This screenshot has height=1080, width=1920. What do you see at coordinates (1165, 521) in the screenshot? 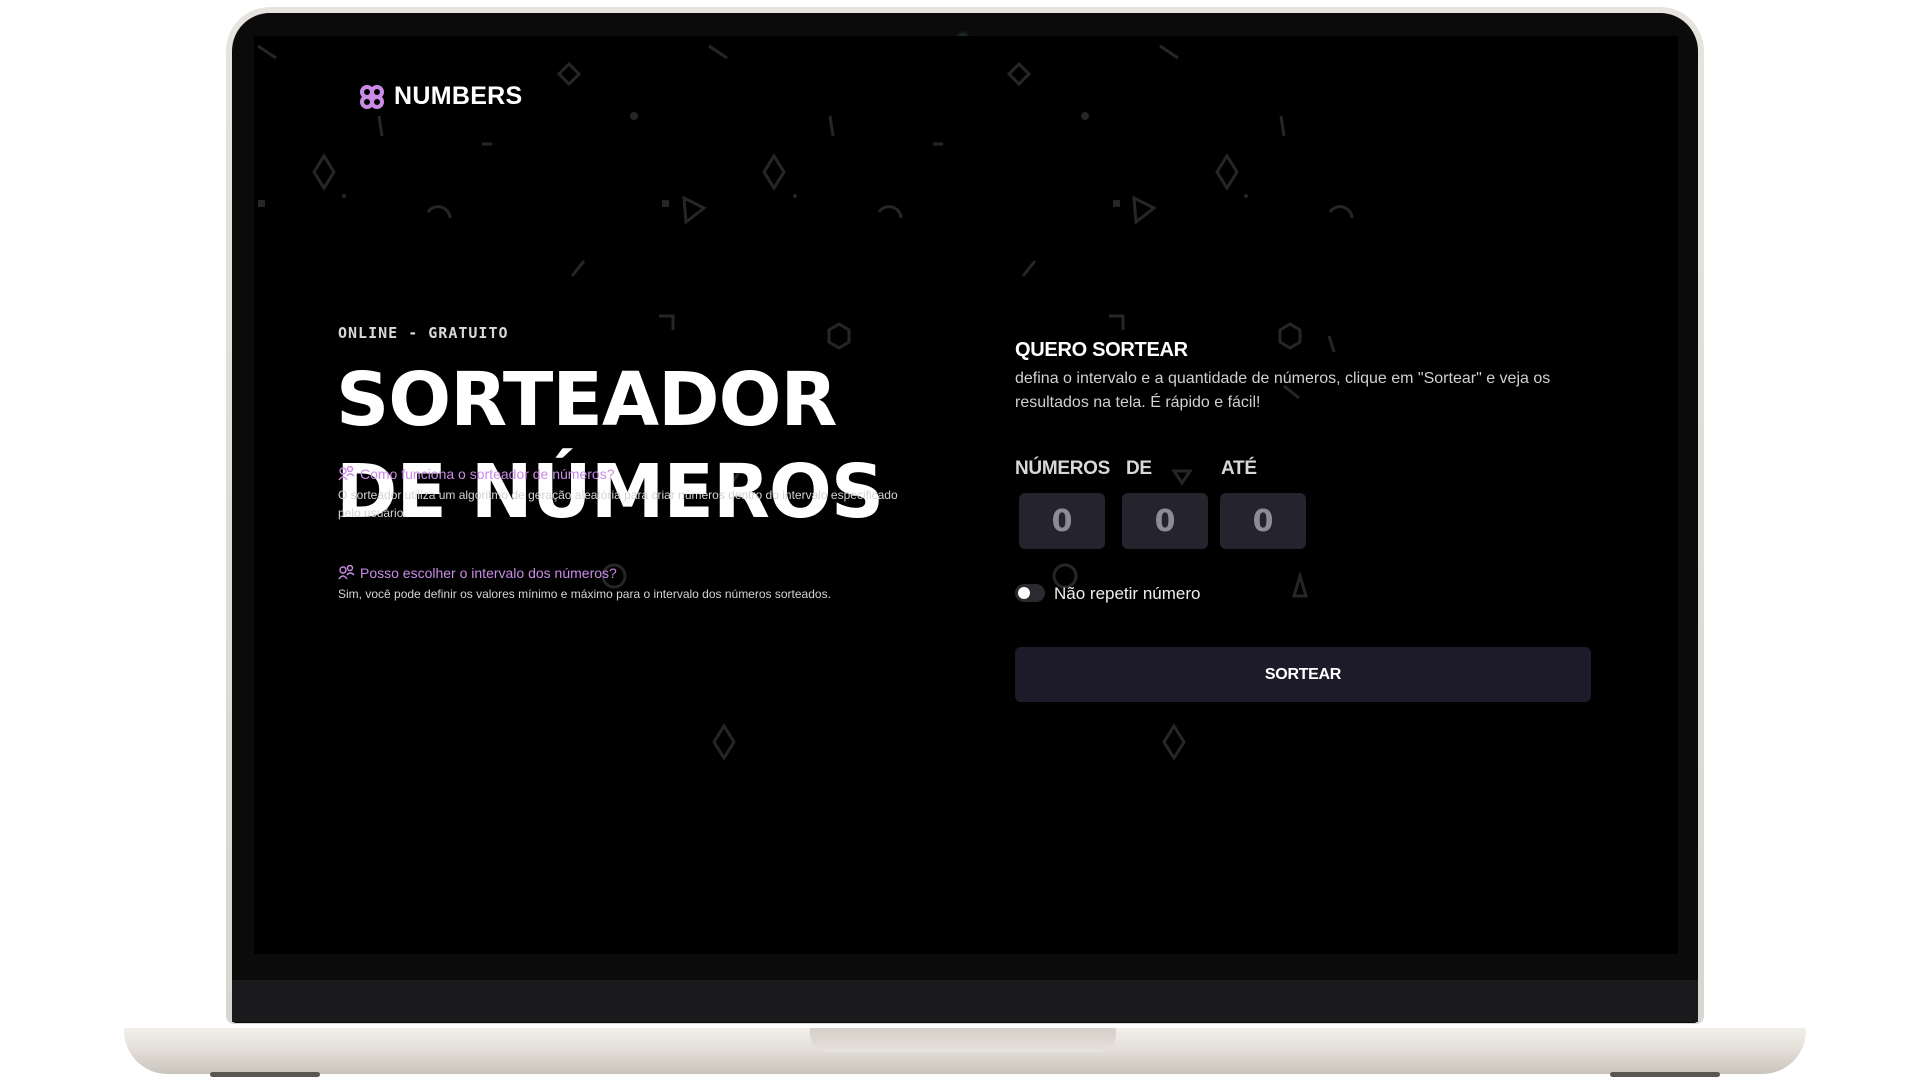
I see `min-input` at bounding box center [1165, 521].